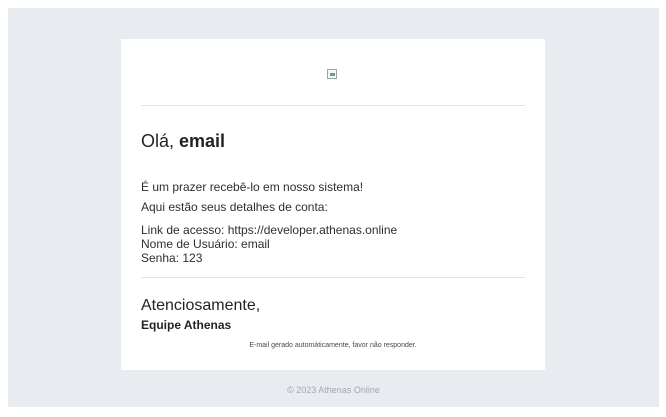 This screenshot has height=417, width=666. Describe the element at coordinates (201, 305) in the screenshot. I see `closing-text: Atenciosamente,` at that location.